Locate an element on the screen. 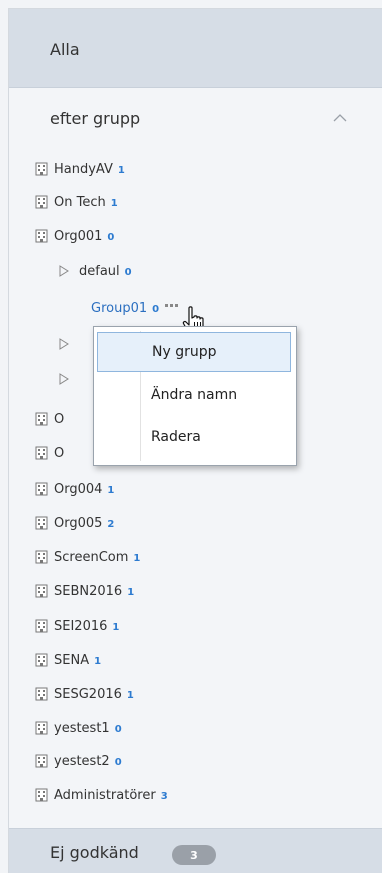 The width and height of the screenshot is (382, 873). delete-menu-item: Radera is located at coordinates (194, 437).